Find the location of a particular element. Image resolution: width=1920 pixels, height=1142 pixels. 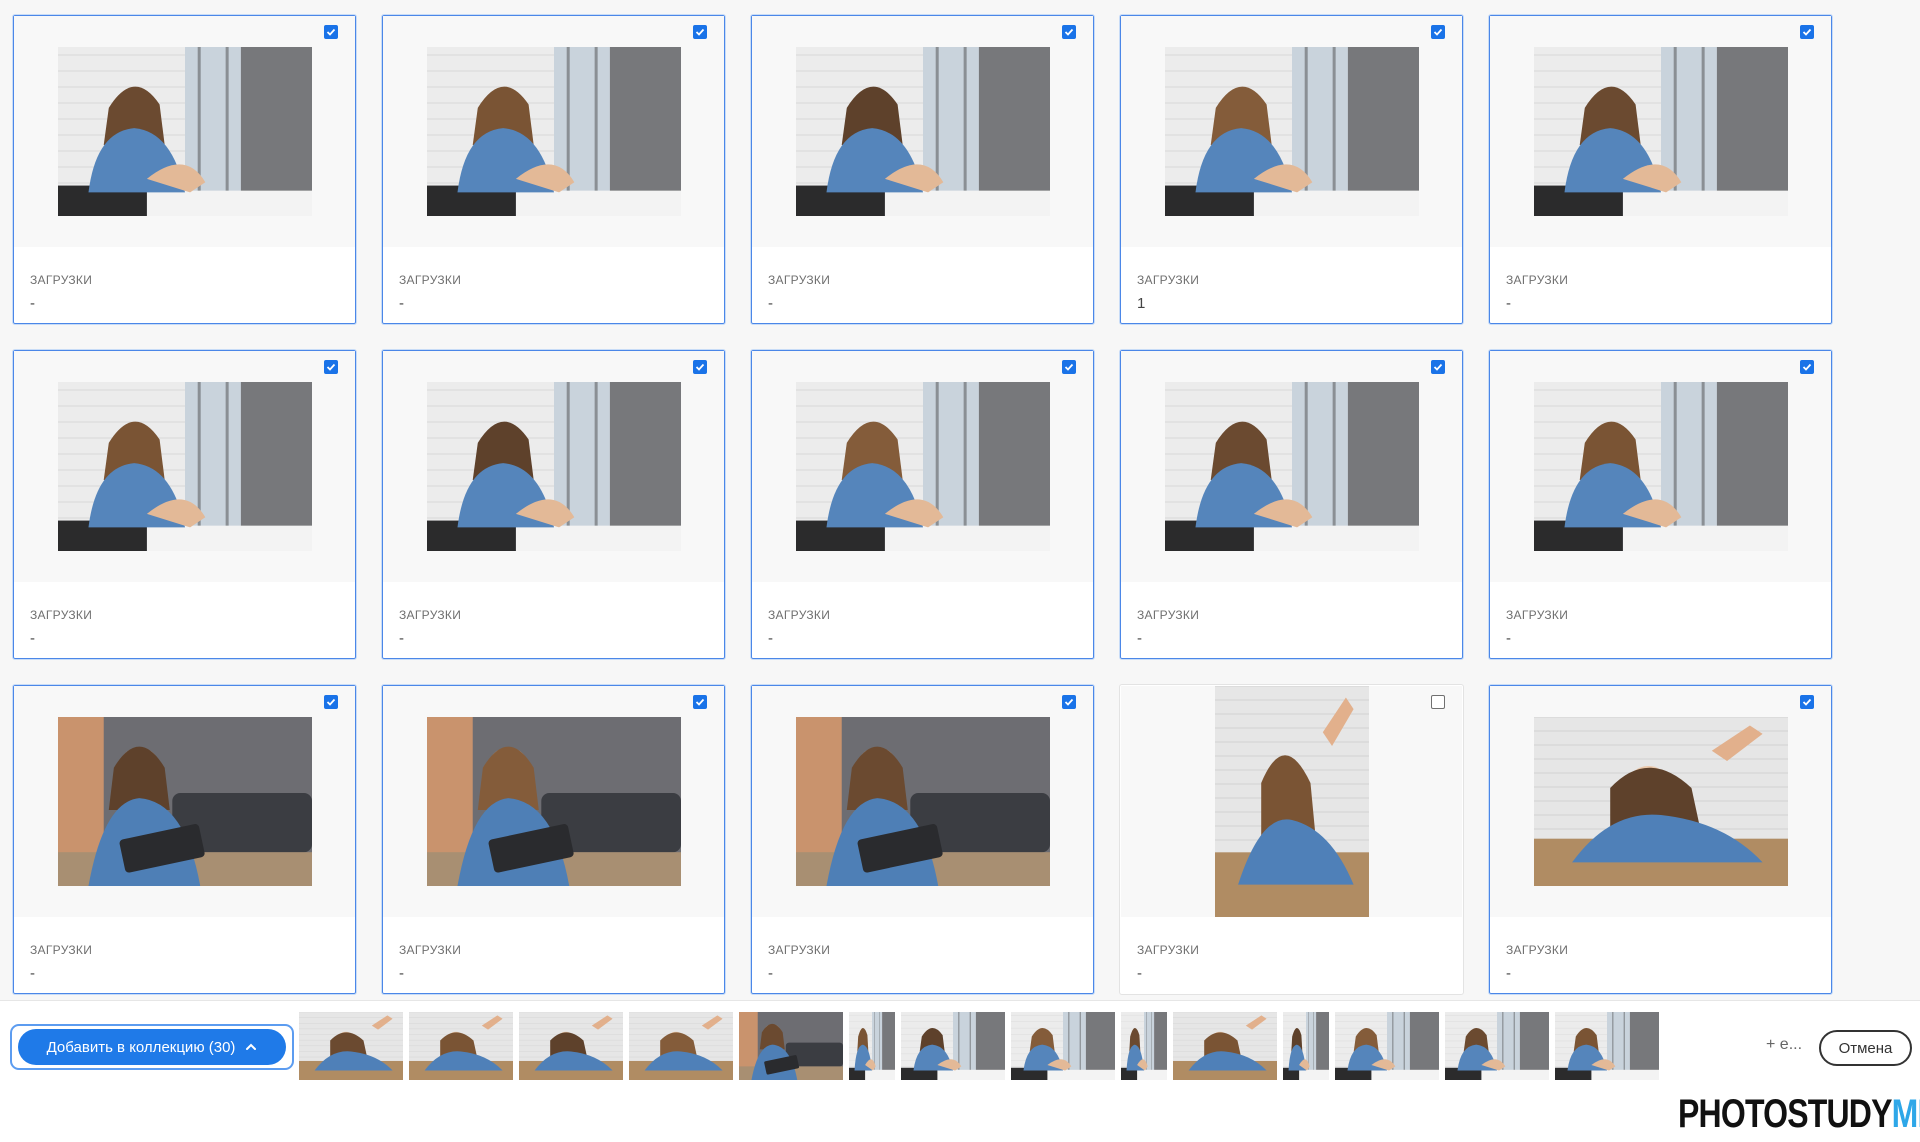

add-to-collection-focus-ring: Добавить в коллекцию (30) is located at coordinates (152, 1047).